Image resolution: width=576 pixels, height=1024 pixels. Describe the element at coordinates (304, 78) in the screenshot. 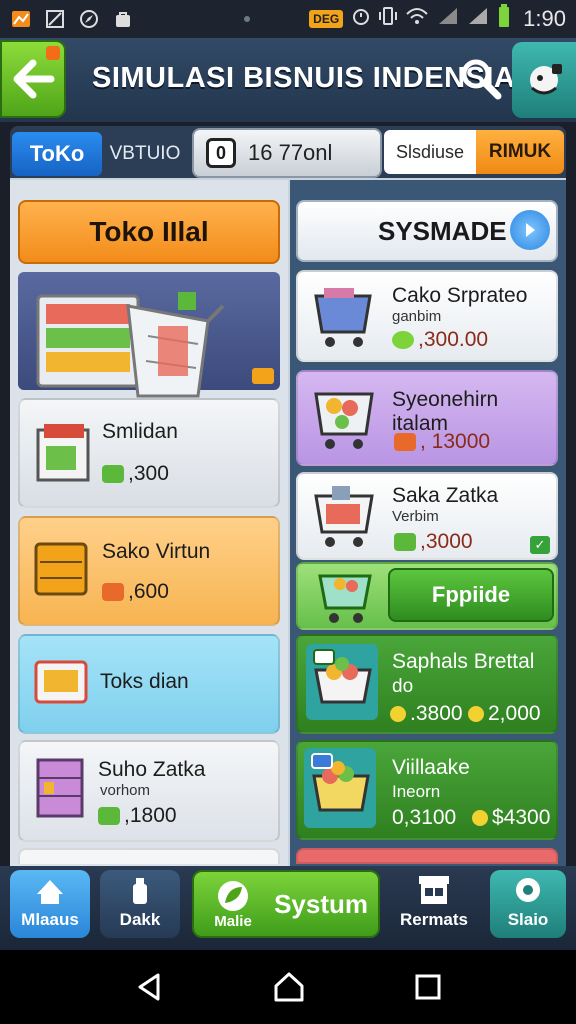

I see `page-title: SIMULASI BISNUIS INDENSIA` at that location.